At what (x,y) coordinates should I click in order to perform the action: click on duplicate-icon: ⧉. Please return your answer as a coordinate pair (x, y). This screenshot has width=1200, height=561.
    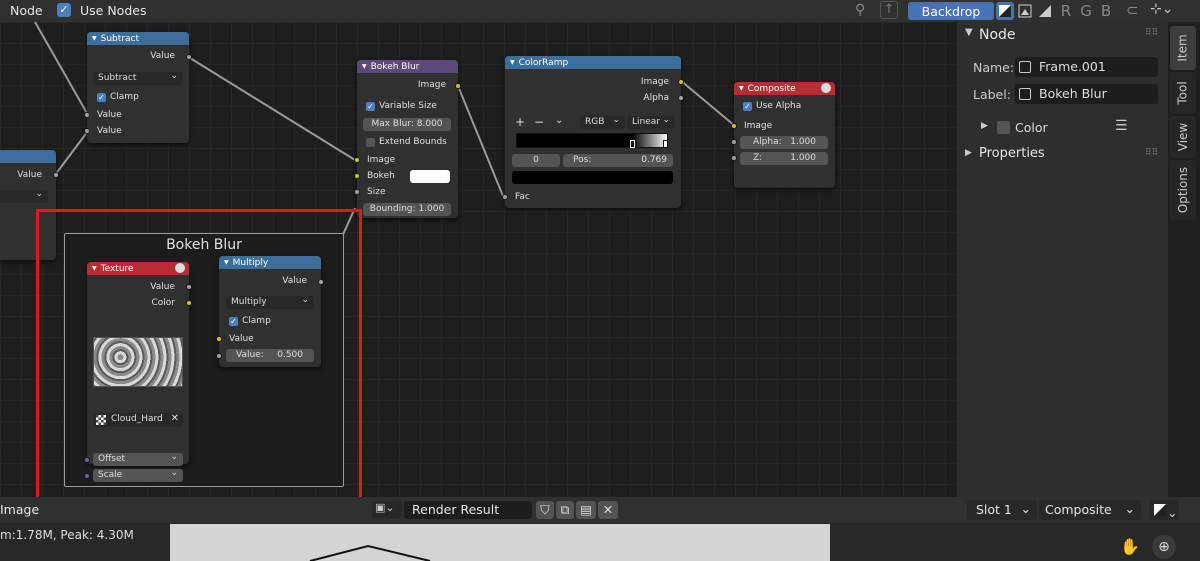
    Looking at the image, I should click on (565, 510).